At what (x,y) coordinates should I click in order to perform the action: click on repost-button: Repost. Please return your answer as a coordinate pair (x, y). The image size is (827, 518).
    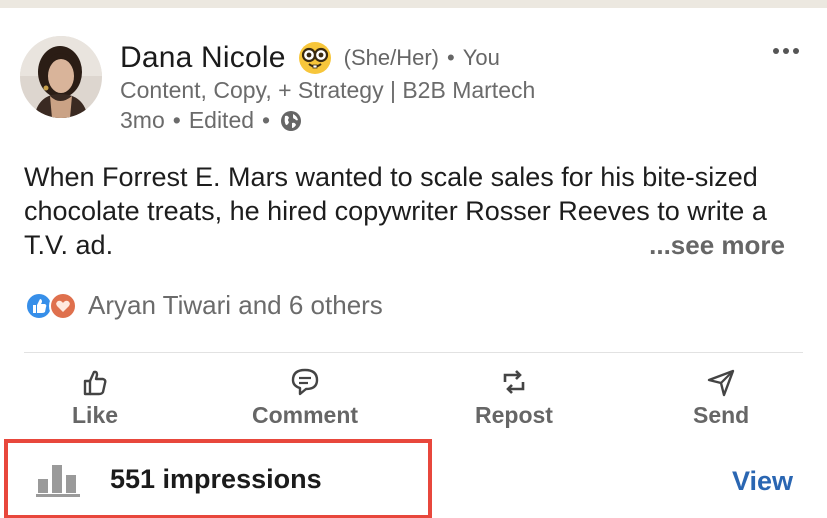
    Looking at the image, I should click on (514, 397).